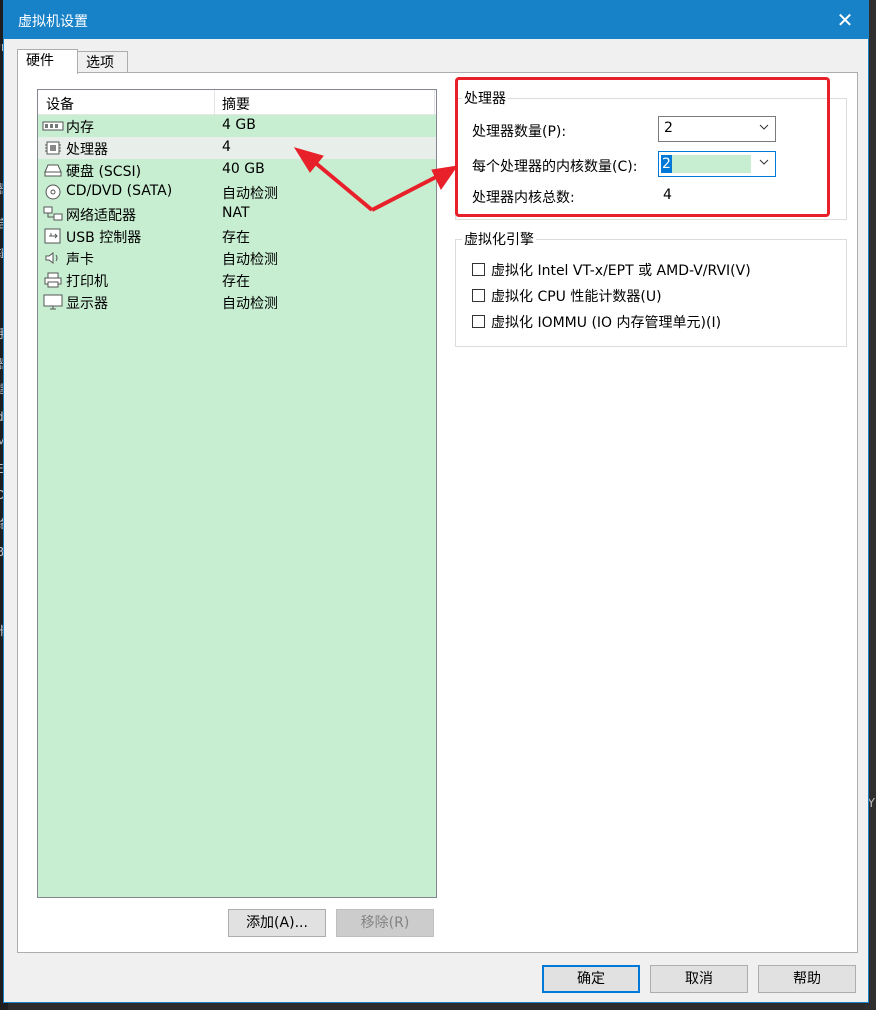 The width and height of the screenshot is (876, 1010). Describe the element at coordinates (102, 62) in the screenshot. I see `tab-options: 选项` at that location.